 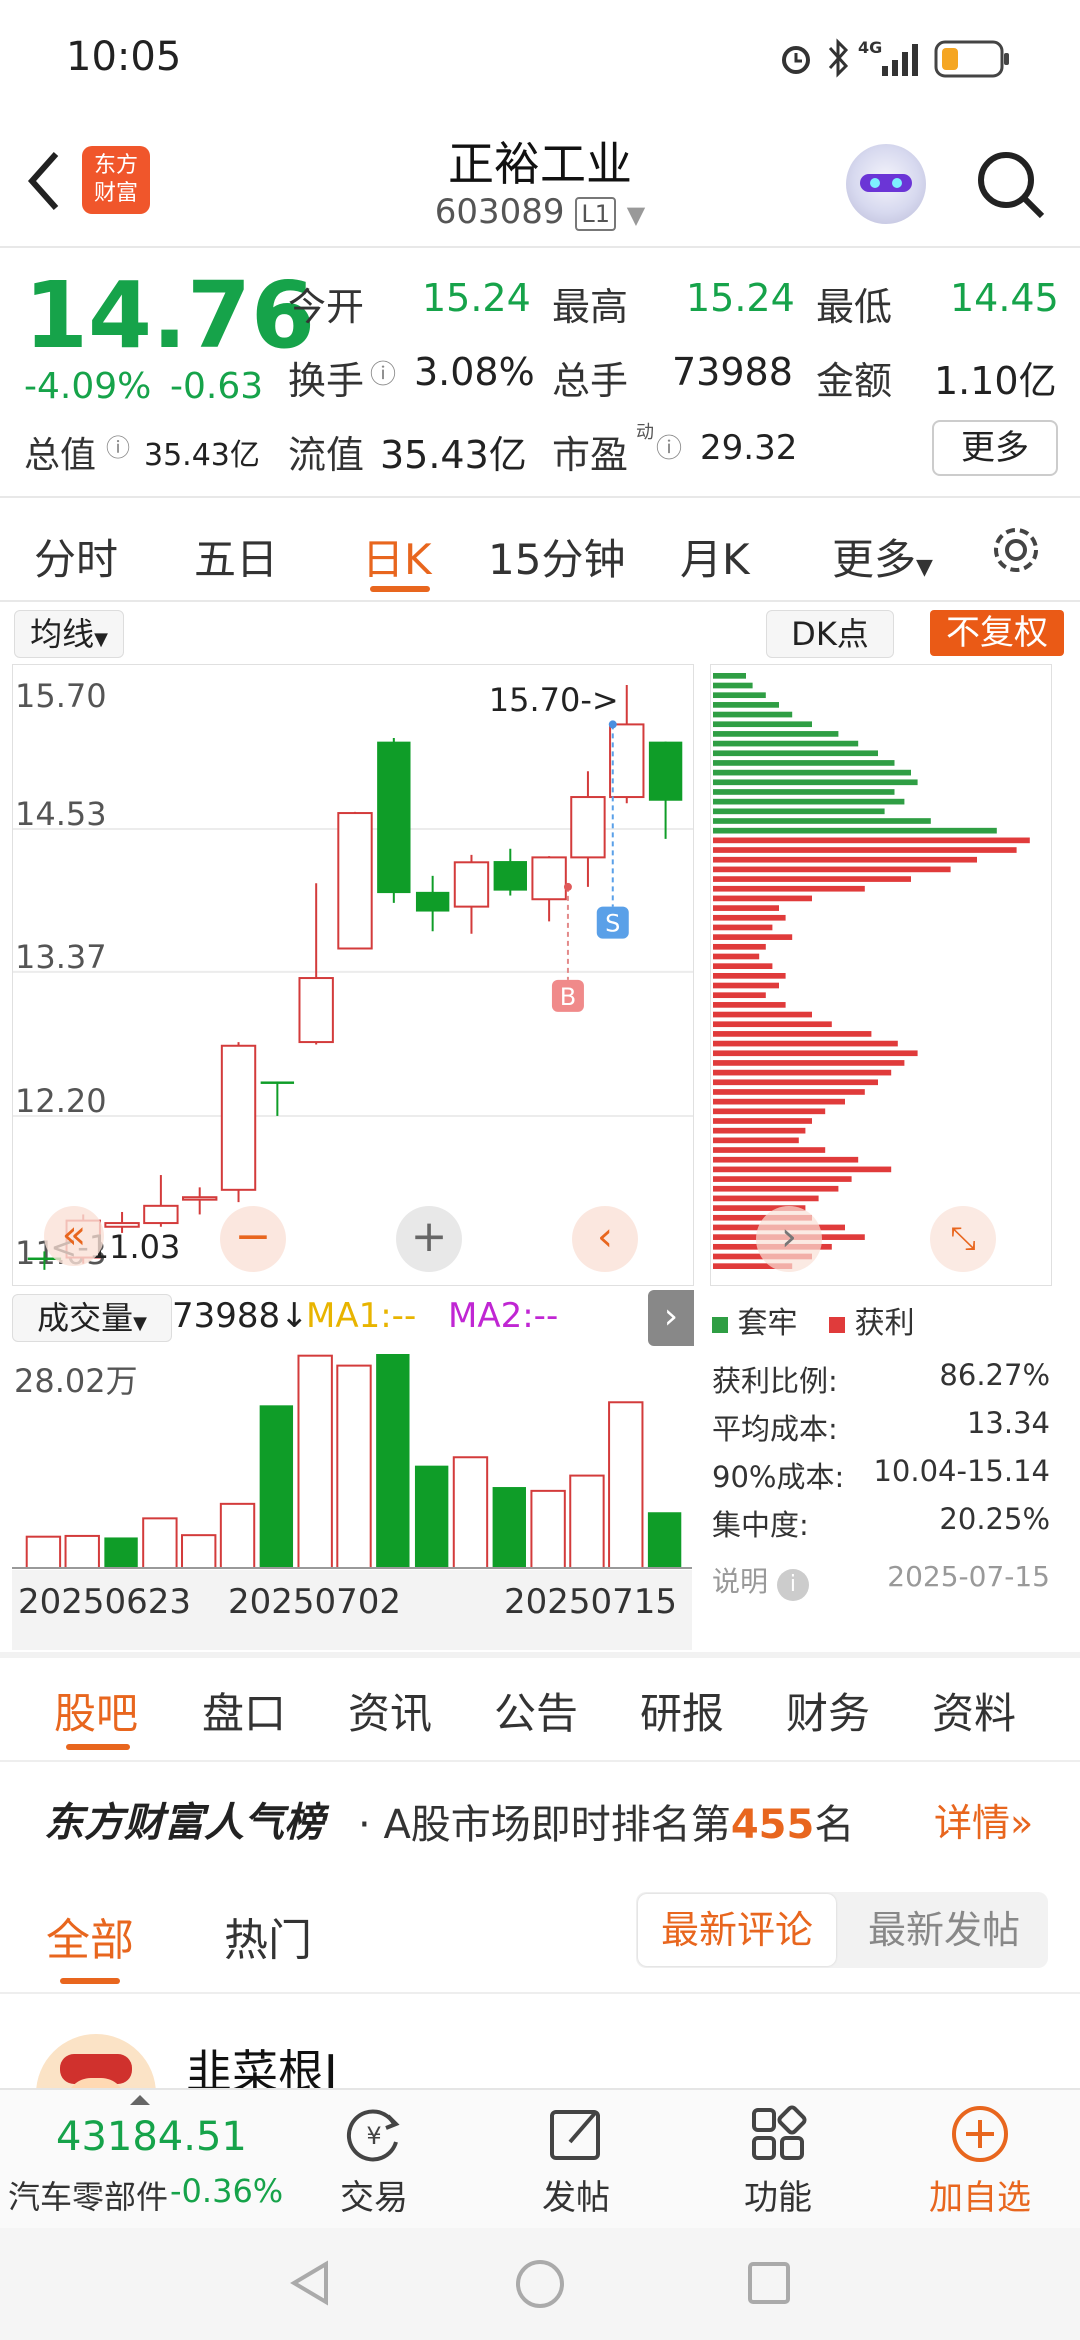 I want to click on turnover-value: 3.08%, so click(x=474, y=372).